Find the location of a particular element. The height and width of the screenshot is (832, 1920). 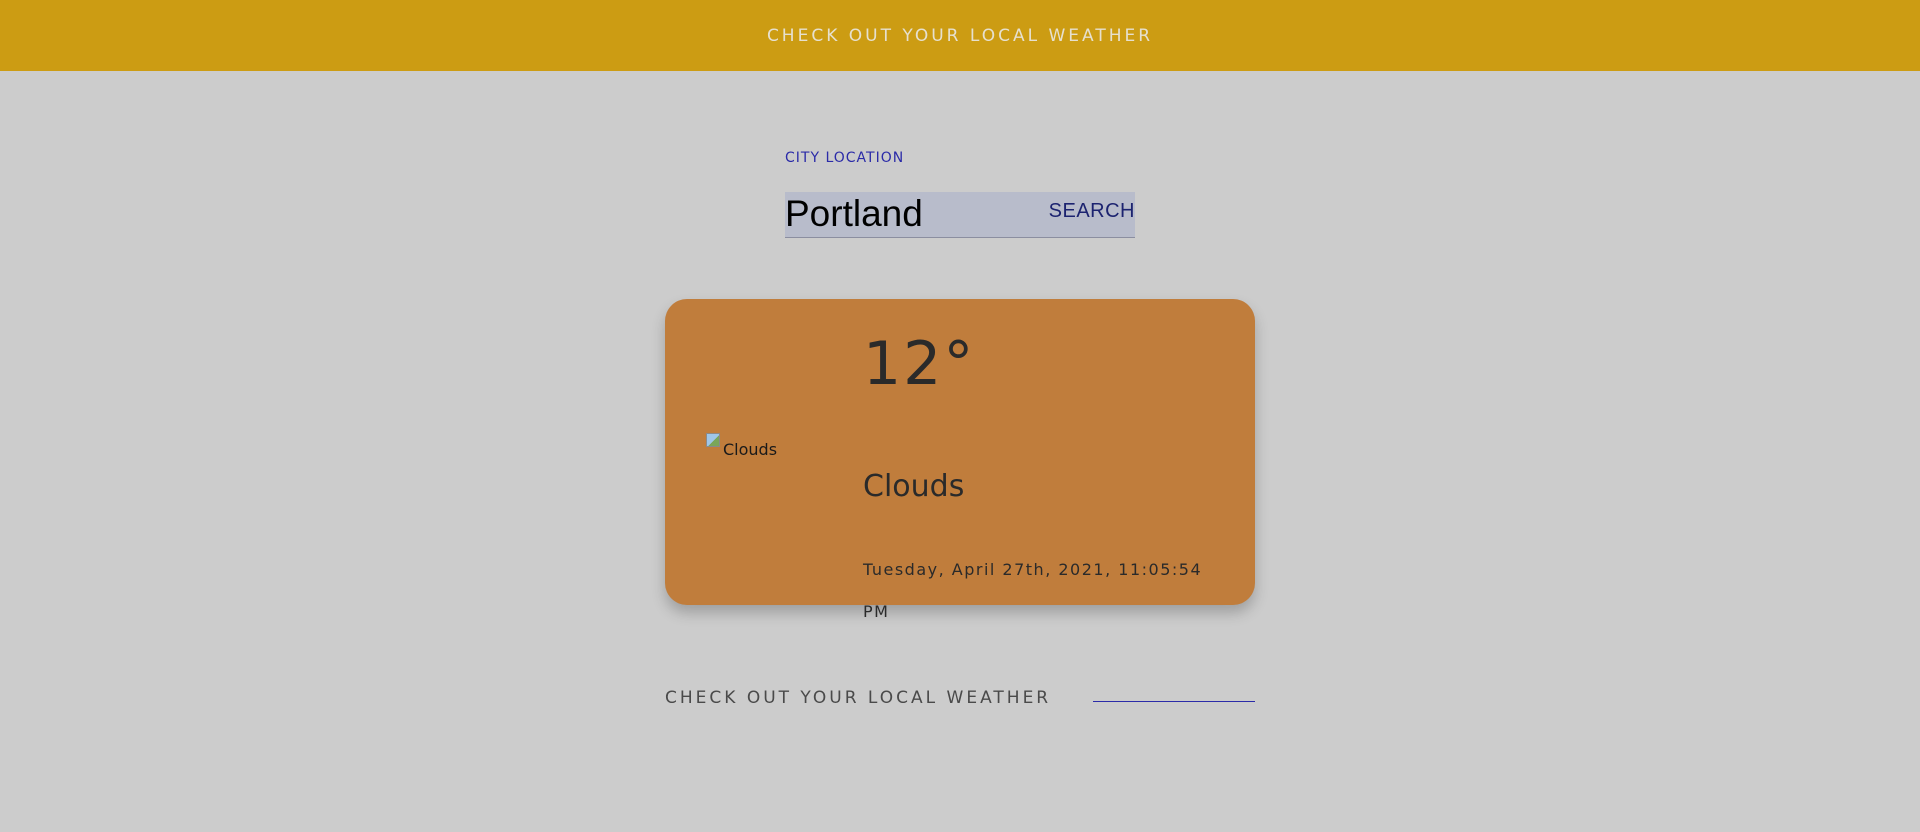

footer-text: CHECK OUT YOUR LOCAL WEATHER is located at coordinates (858, 698).